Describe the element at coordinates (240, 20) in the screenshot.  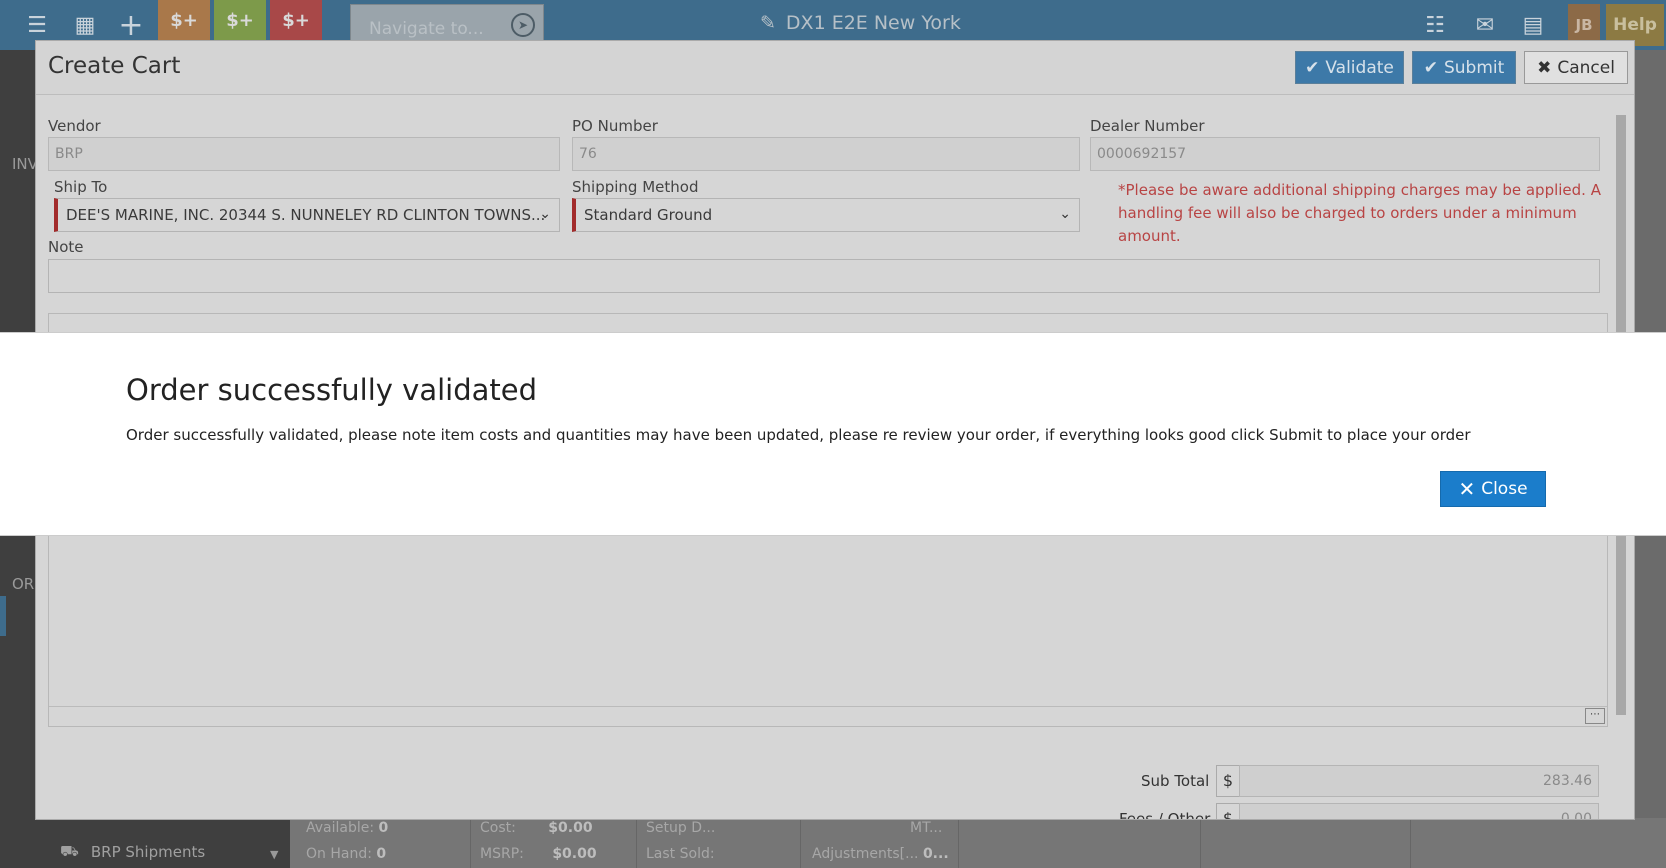
I see `quick-sale-green-icon: $+` at that location.